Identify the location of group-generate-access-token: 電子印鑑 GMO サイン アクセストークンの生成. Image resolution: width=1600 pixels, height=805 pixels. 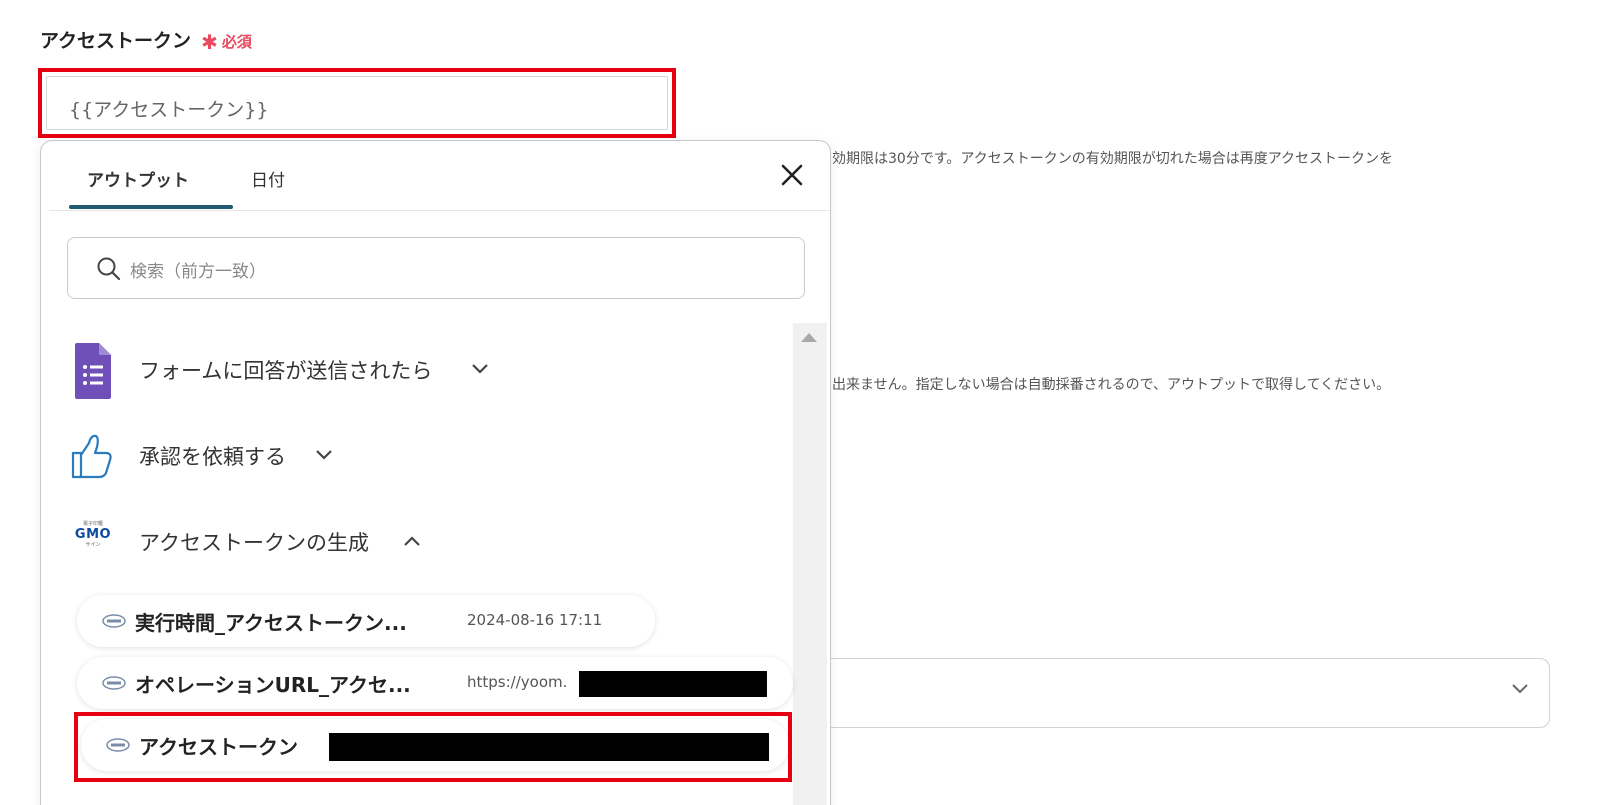
(269, 543).